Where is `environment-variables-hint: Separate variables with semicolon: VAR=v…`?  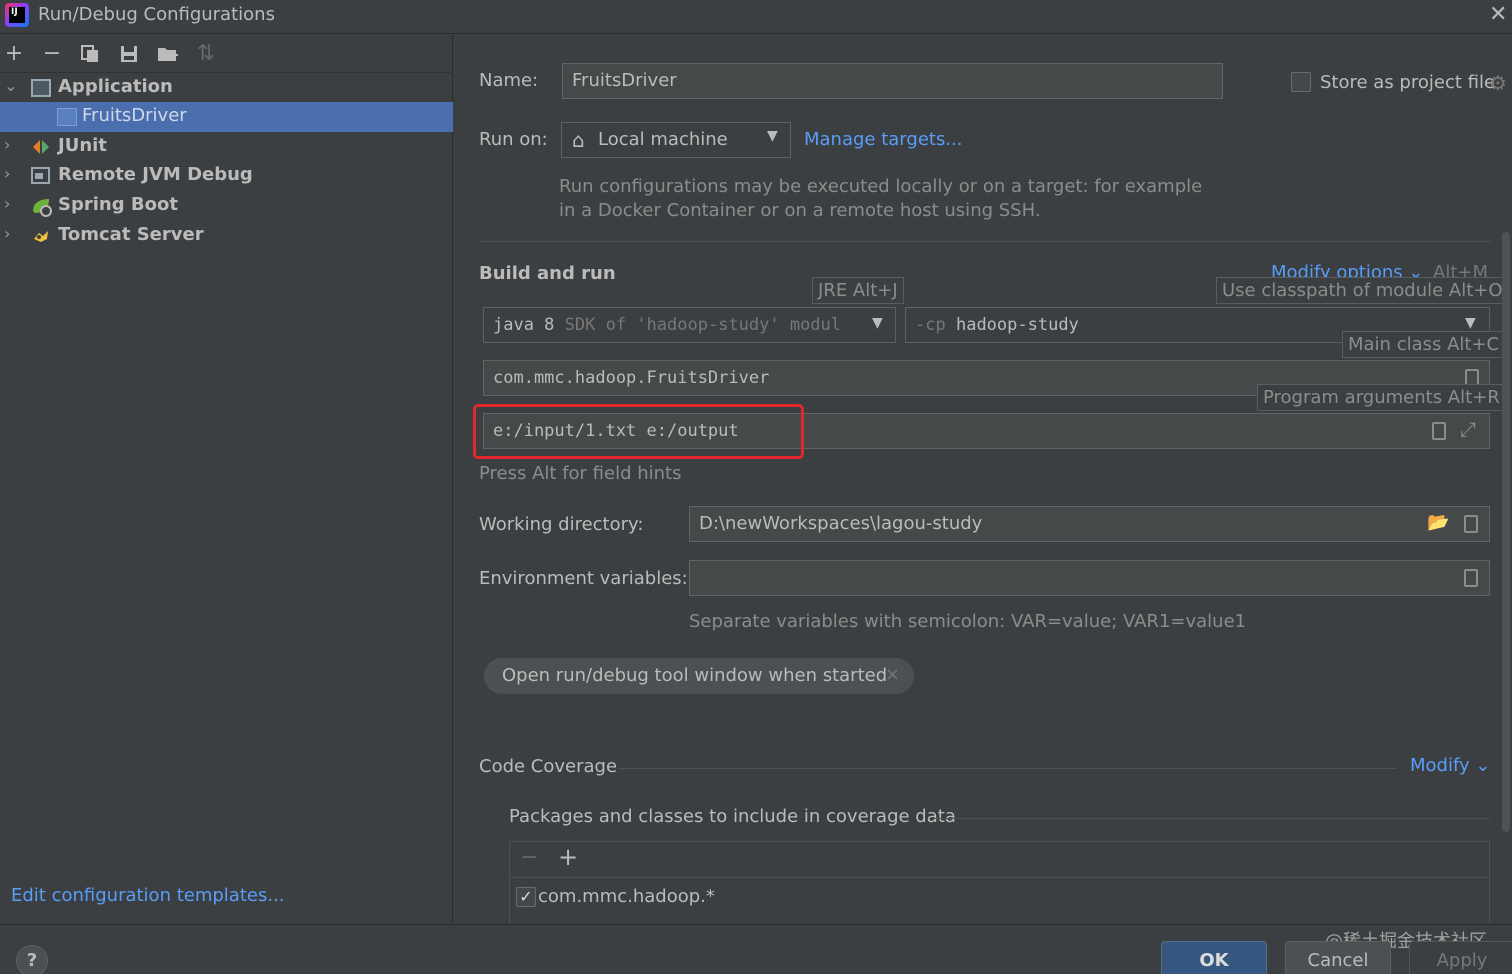
environment-variables-hint: Separate variables with semicolon: VAR=v… is located at coordinates (968, 621).